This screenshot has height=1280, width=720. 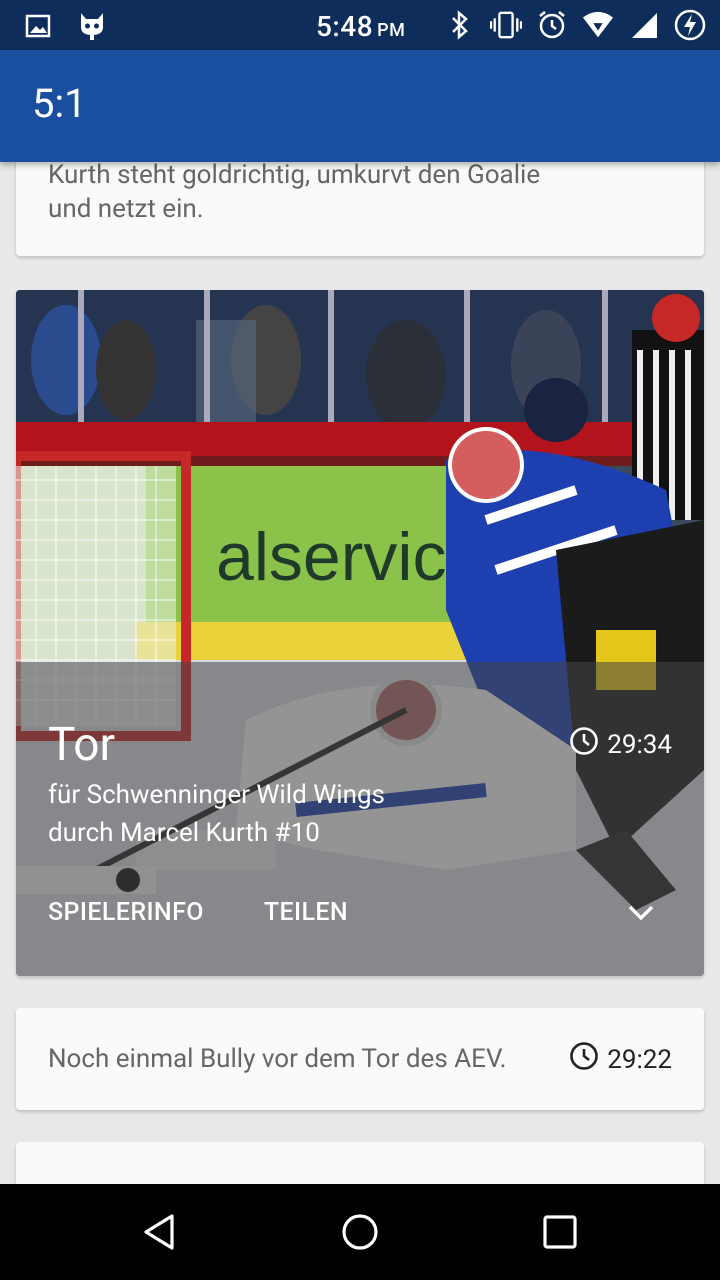 What do you see at coordinates (644, 25) in the screenshot?
I see `signal-icon` at bounding box center [644, 25].